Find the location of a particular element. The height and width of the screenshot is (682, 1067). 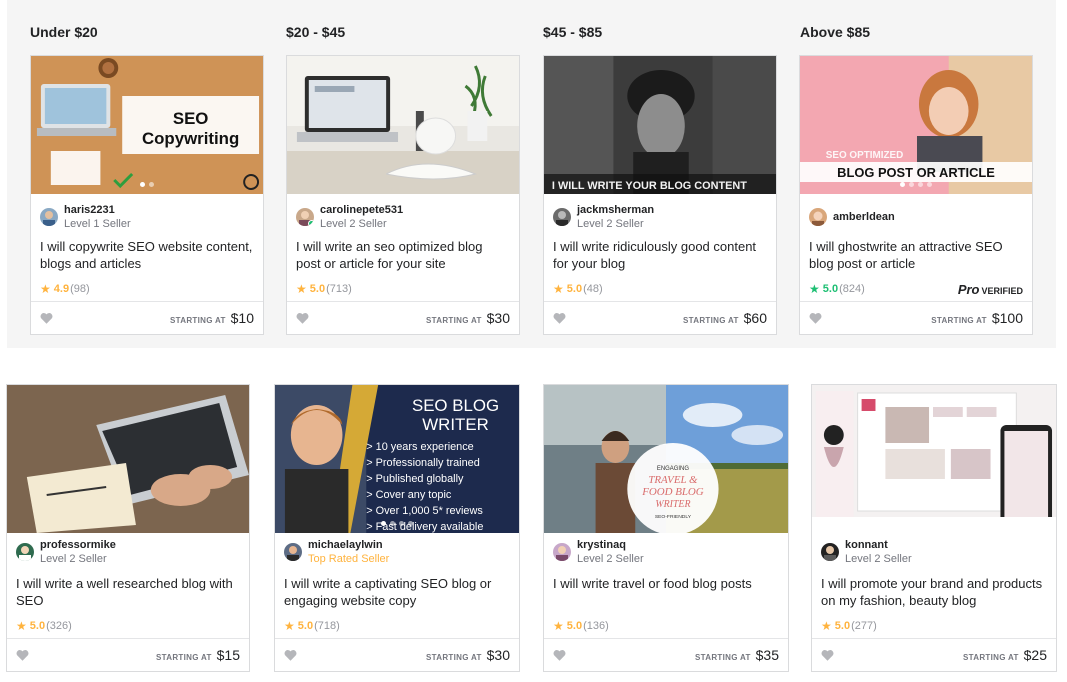

rating: ★ 5.0 (713) is located at coordinates (324, 289).